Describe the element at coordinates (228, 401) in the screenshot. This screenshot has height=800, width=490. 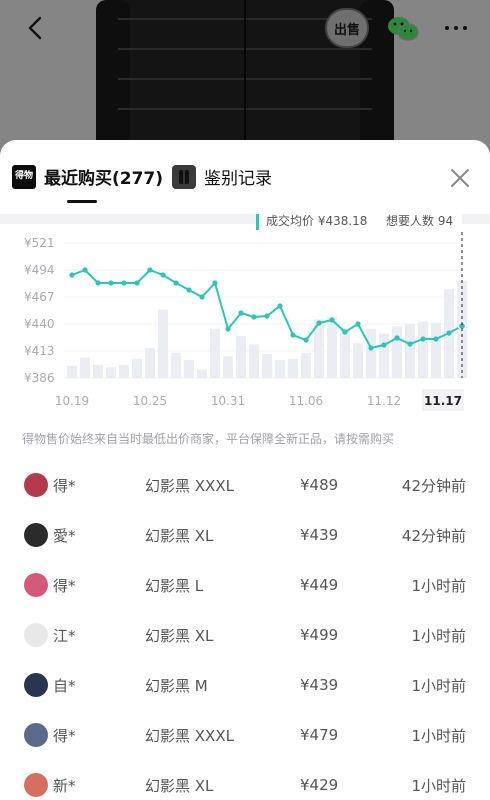
I see `x-tick-label: 10.31` at that location.